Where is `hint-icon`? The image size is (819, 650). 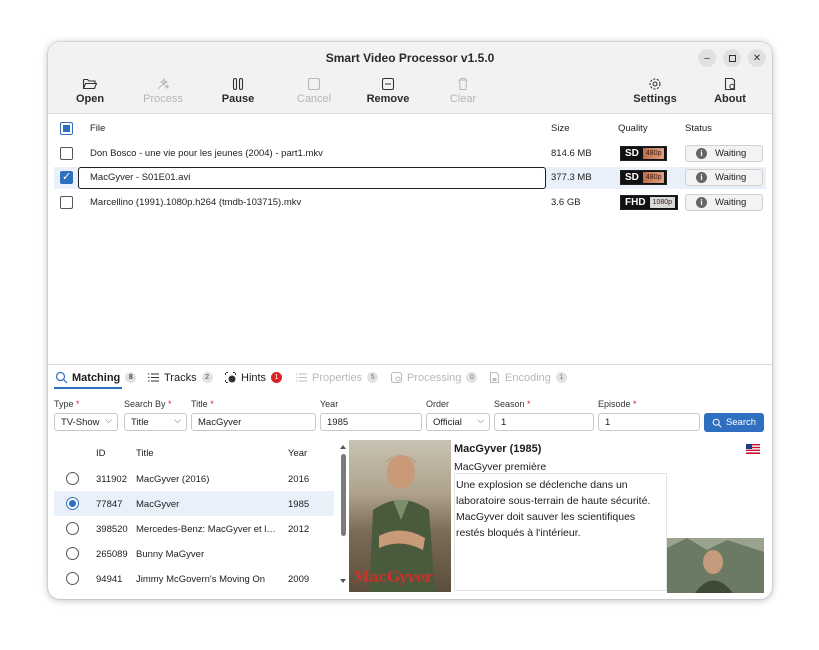
hint-icon is located at coordinates (230, 377).